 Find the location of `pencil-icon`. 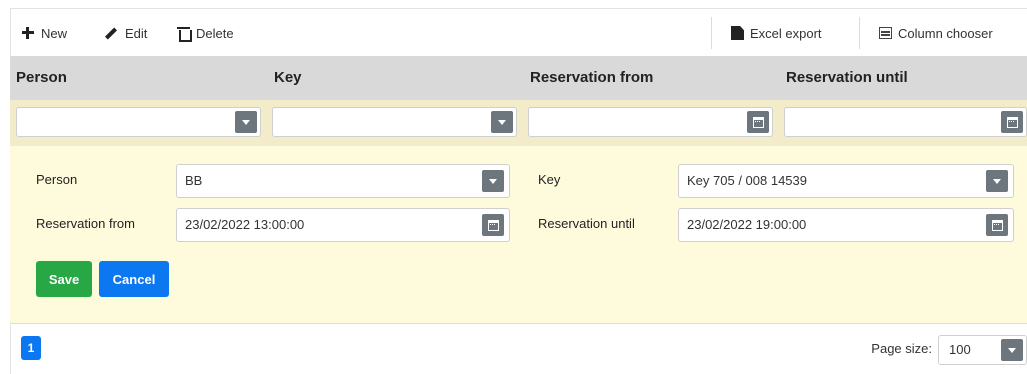

pencil-icon is located at coordinates (112, 33).